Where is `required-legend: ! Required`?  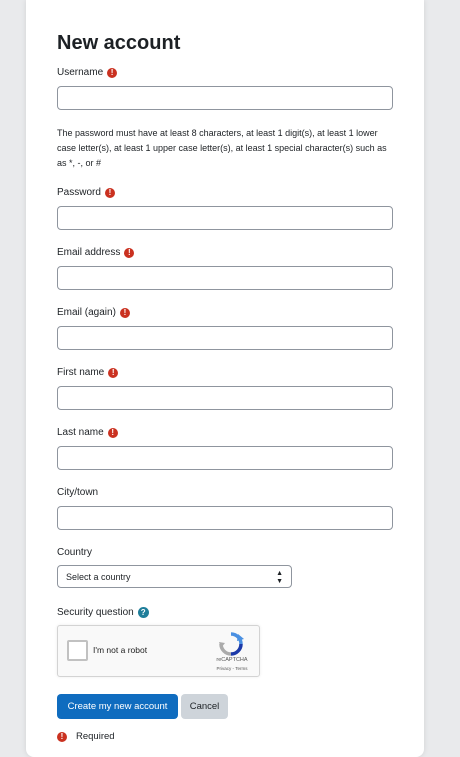 required-legend: ! Required is located at coordinates (86, 736).